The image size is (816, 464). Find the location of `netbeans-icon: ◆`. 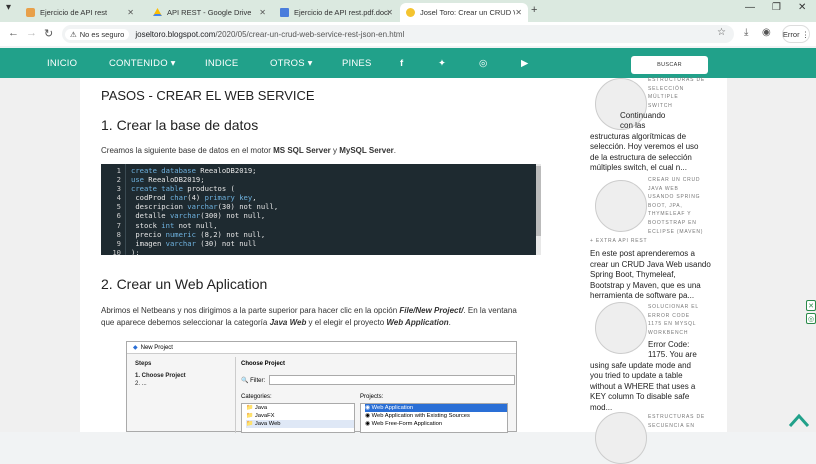

netbeans-icon: ◆ is located at coordinates (135, 348).